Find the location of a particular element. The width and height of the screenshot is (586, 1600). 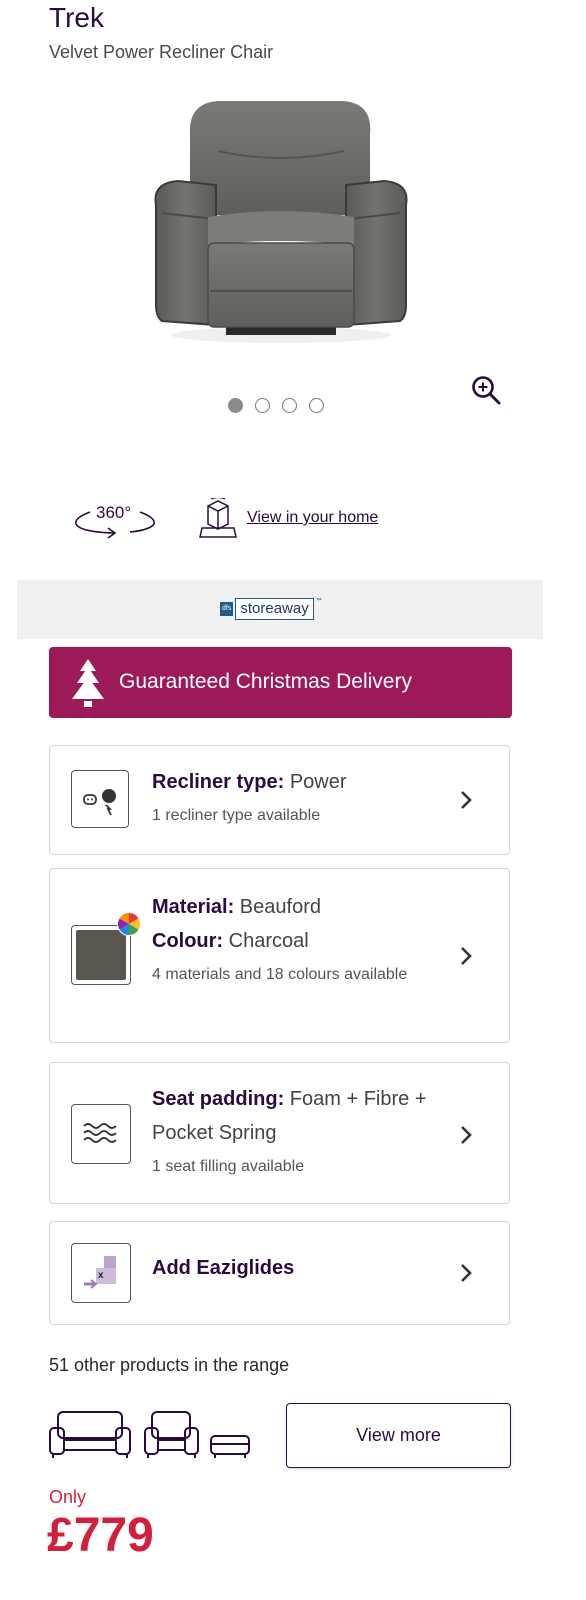

view-360-button: 360° is located at coordinates (115, 521).